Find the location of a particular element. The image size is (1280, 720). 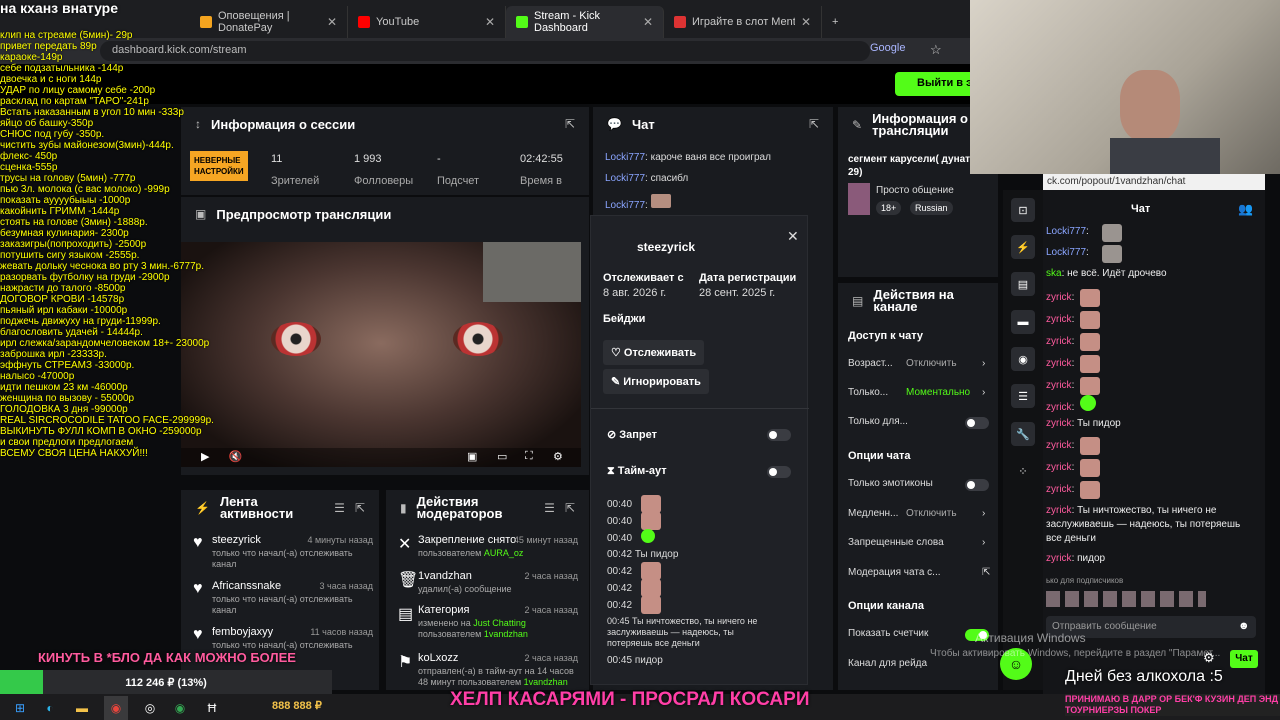

edge-icon: ◐ is located at coordinates (50, 708).